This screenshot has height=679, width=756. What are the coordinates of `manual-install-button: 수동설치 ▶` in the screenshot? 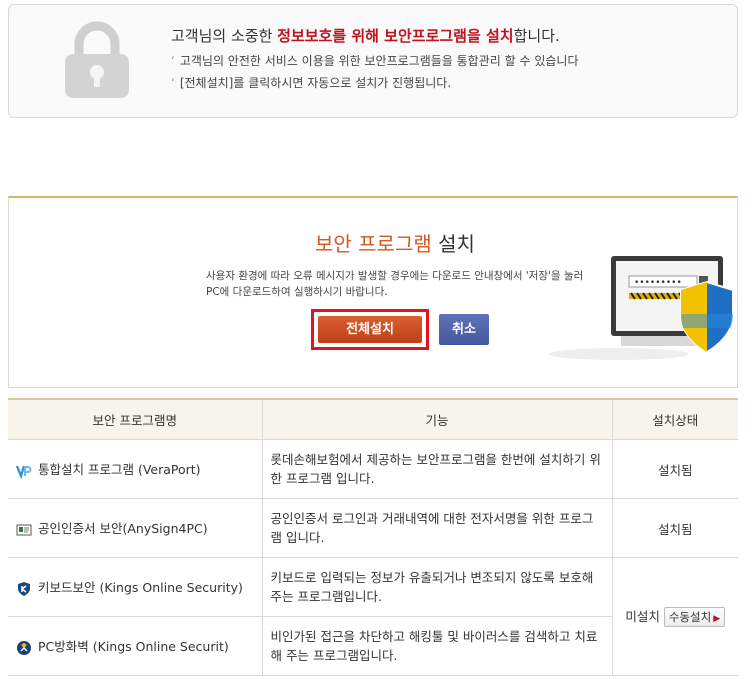 It's located at (694, 617).